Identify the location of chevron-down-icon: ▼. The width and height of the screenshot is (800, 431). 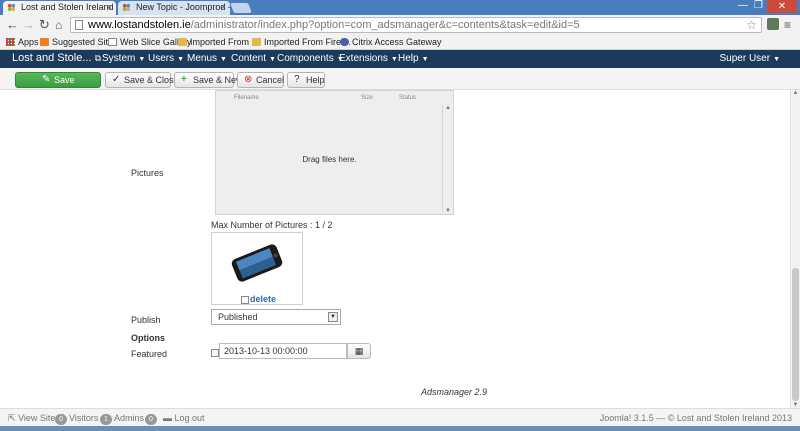
(333, 317).